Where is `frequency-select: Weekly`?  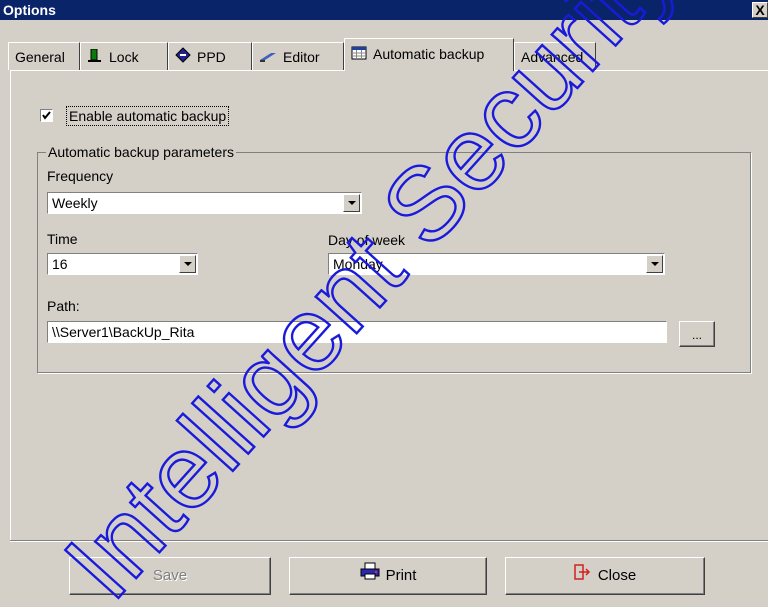
frequency-select: Weekly is located at coordinates (204, 203).